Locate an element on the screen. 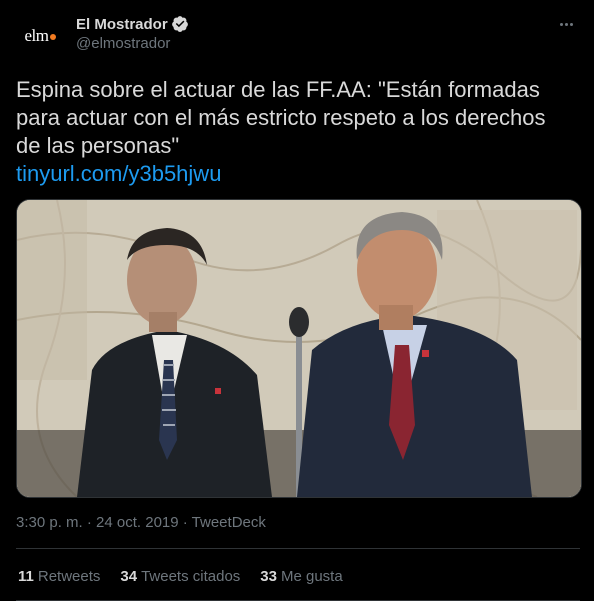 The width and height of the screenshot is (594, 601). tweet-timestamp: 3:30 p. m. · 24 oct. 2019 · is located at coordinates (104, 522).